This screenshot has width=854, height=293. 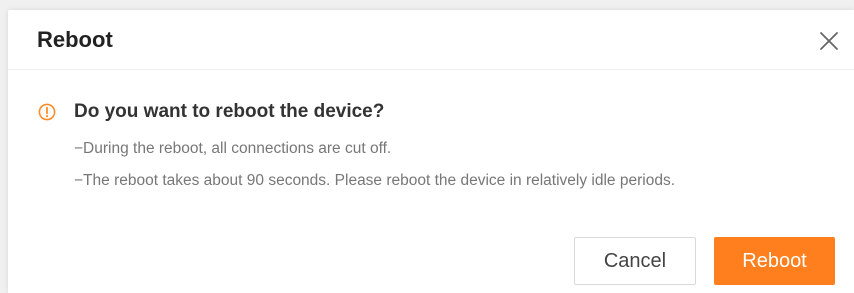 I want to click on warning-circle-icon, so click(x=47, y=112).